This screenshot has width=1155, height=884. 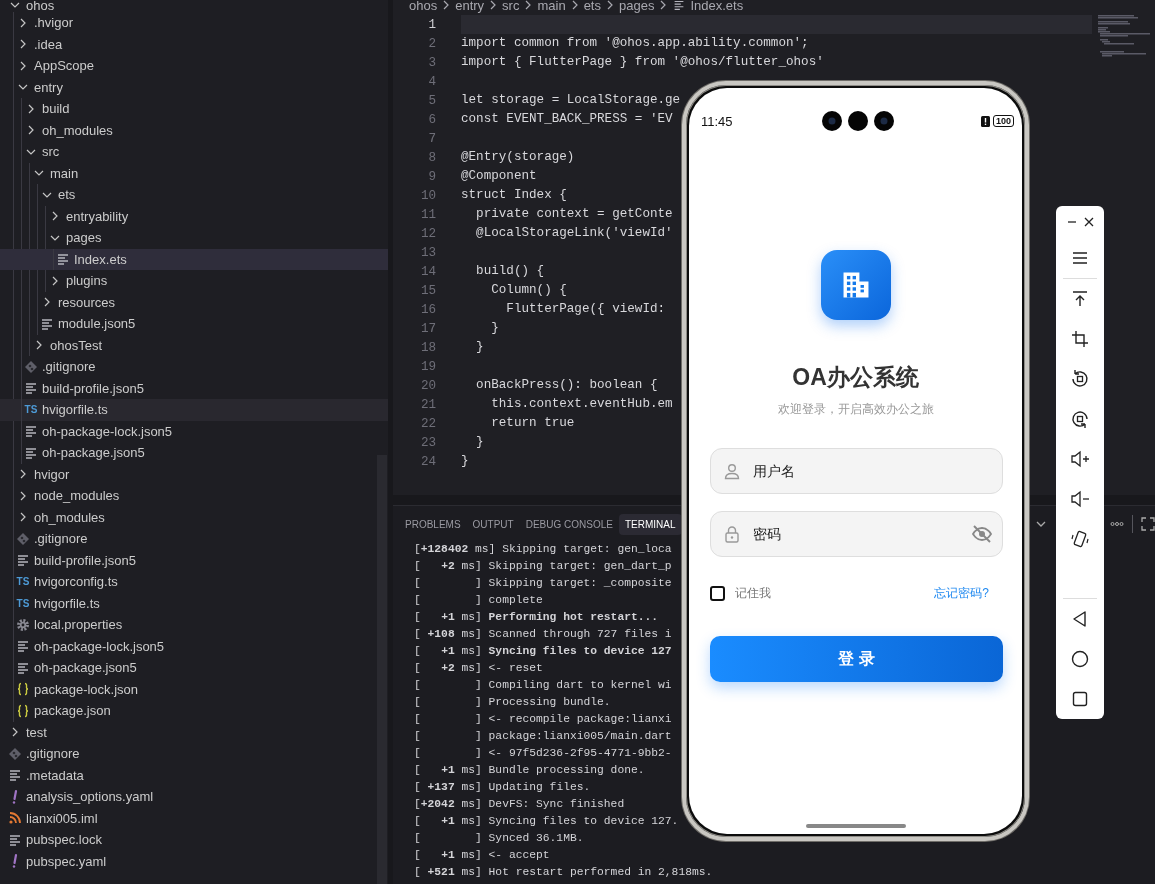 What do you see at coordinates (1088, 222) in the screenshot?
I see `close-icon` at bounding box center [1088, 222].